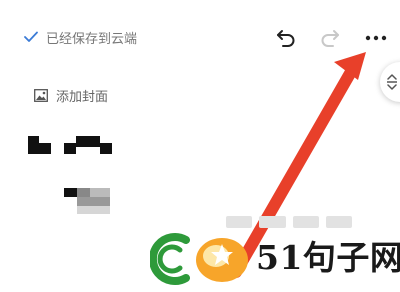 The image size is (400, 292). Describe the element at coordinates (289, 222) in the screenshot. I see `watermark-bar` at that location.